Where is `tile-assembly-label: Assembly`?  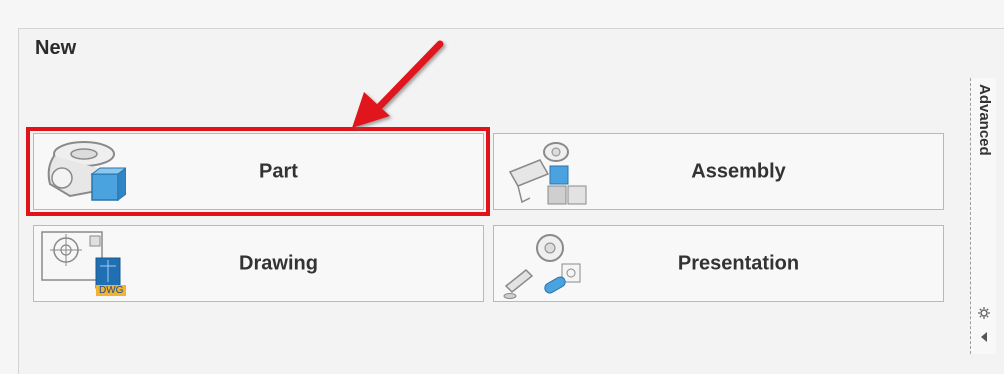 tile-assembly-label: Assembly is located at coordinates (738, 171).